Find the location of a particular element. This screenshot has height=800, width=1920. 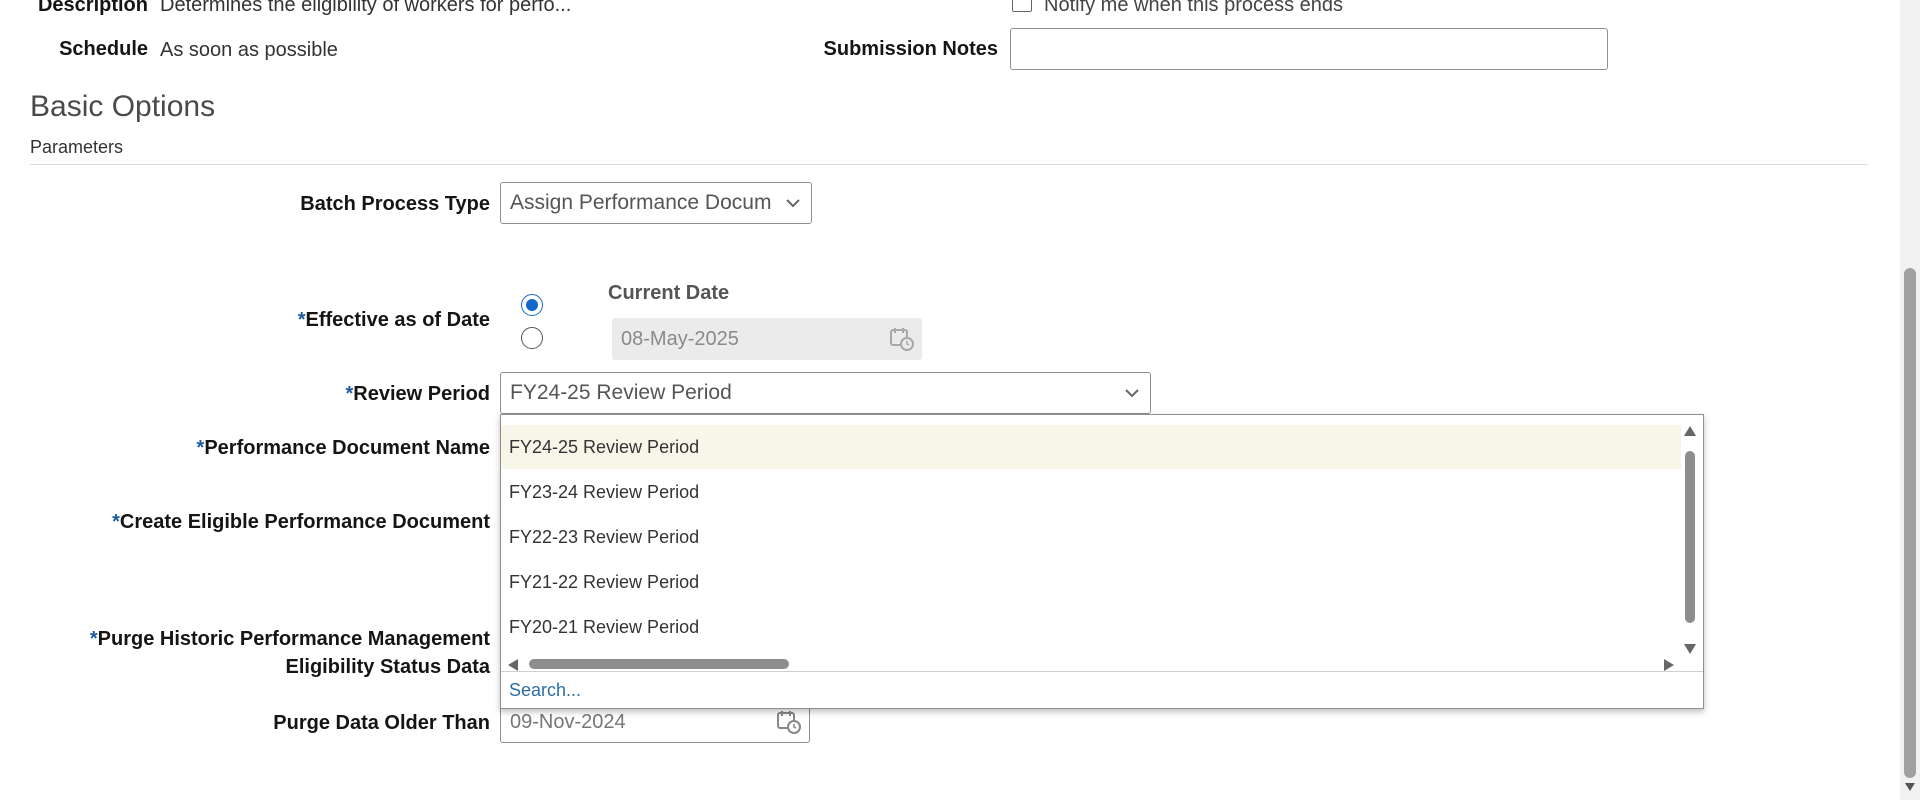

description-label: Description is located at coordinates (92, 8).